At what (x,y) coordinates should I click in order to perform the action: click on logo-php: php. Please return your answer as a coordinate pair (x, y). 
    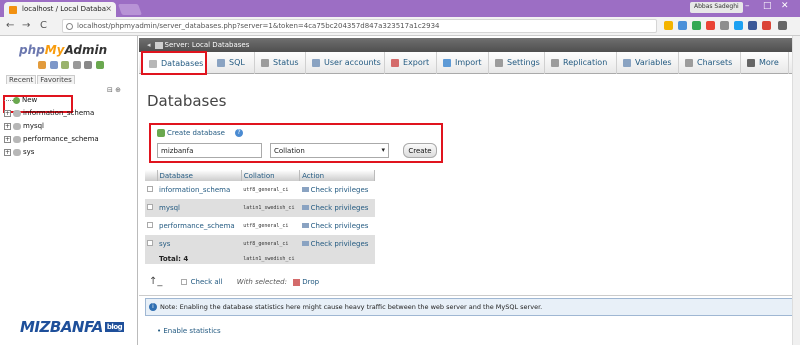
    Looking at the image, I should click on (32, 50).